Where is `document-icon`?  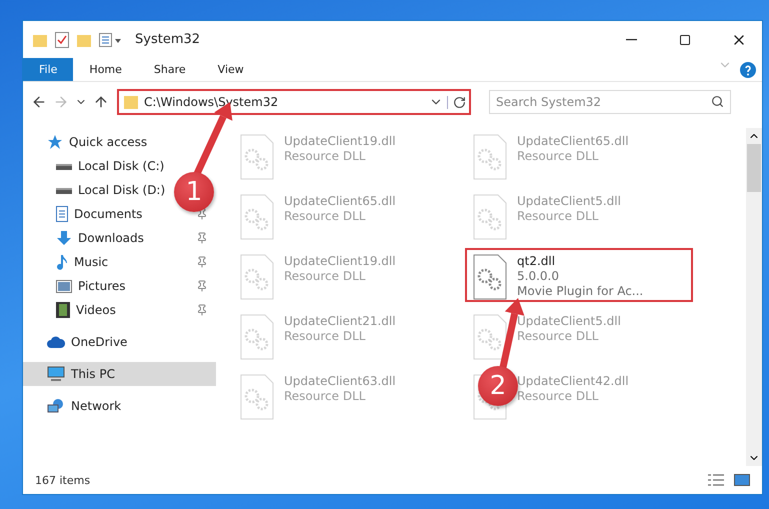 document-icon is located at coordinates (62, 214).